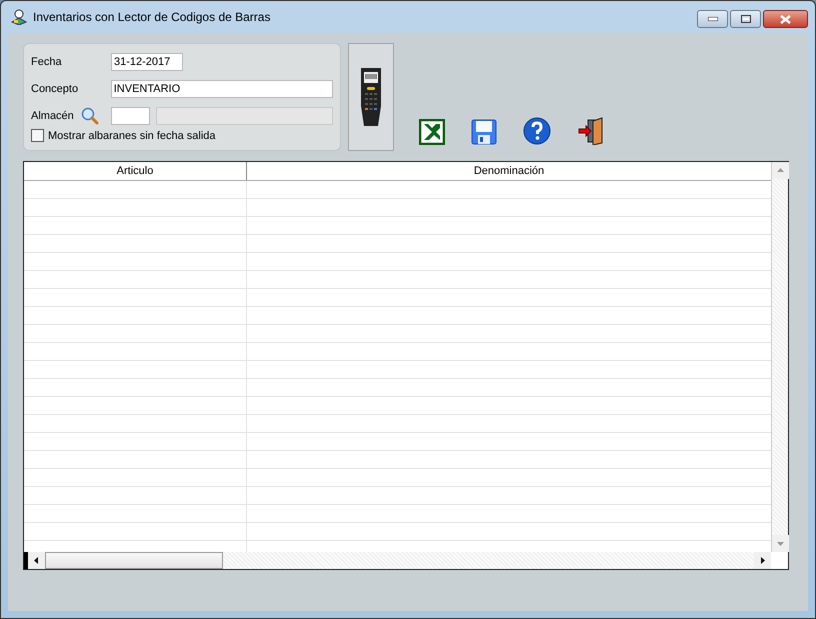 The height and width of the screenshot is (619, 816). Describe the element at coordinates (55, 89) in the screenshot. I see `field-label: Concepto` at that location.